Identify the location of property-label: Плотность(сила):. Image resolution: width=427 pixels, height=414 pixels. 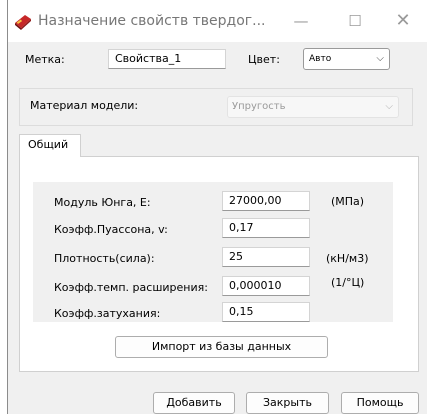
(104, 258).